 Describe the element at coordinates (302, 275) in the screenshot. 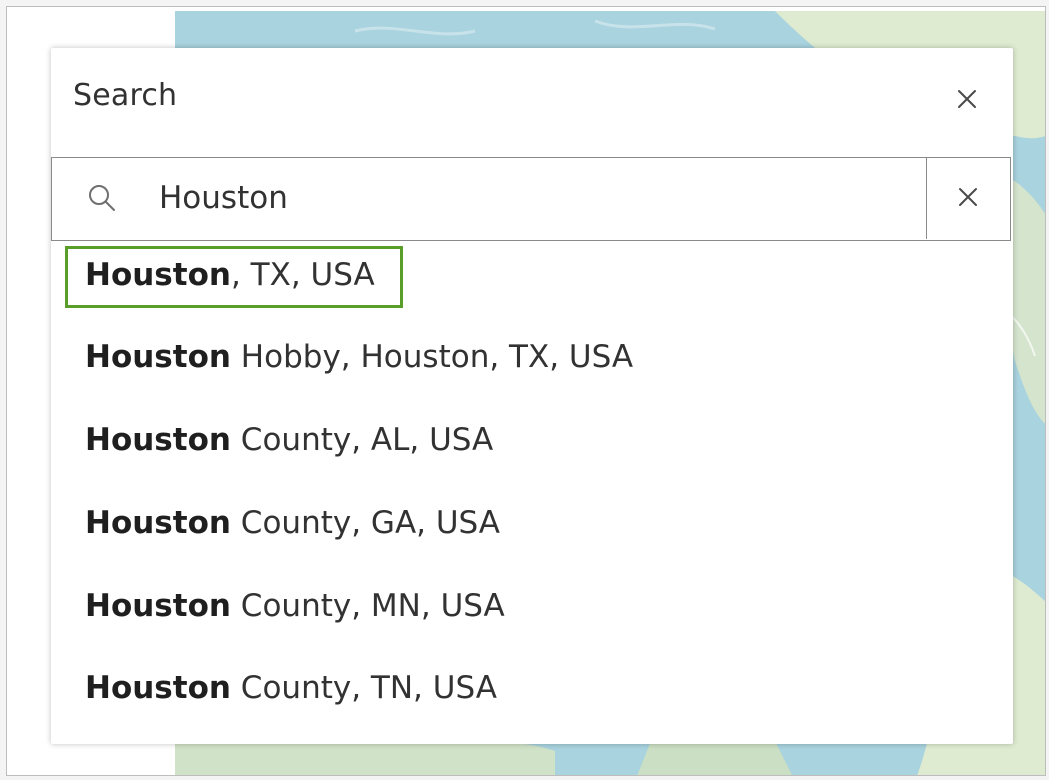

I see `suggestion-rest: , TX, USA` at that location.